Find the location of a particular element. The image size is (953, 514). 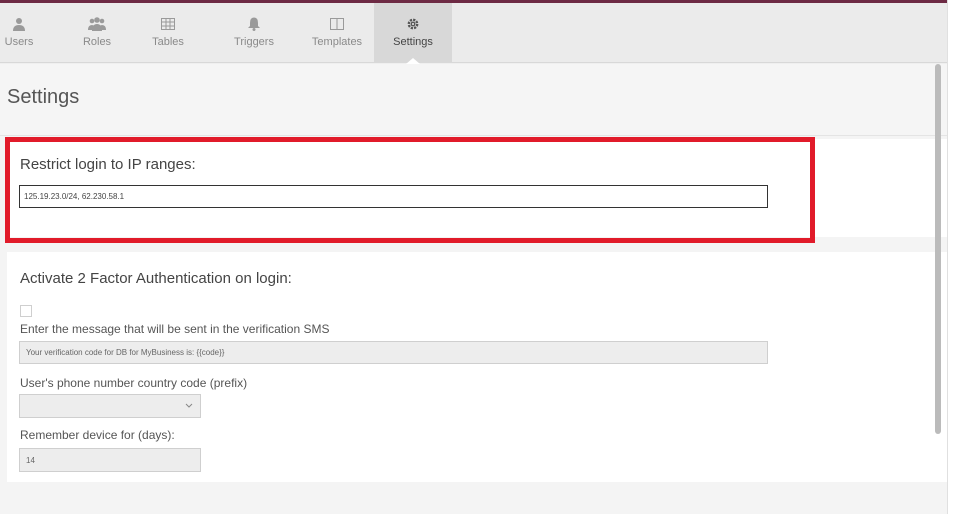

nav-label: Settings is located at coordinates (413, 42).